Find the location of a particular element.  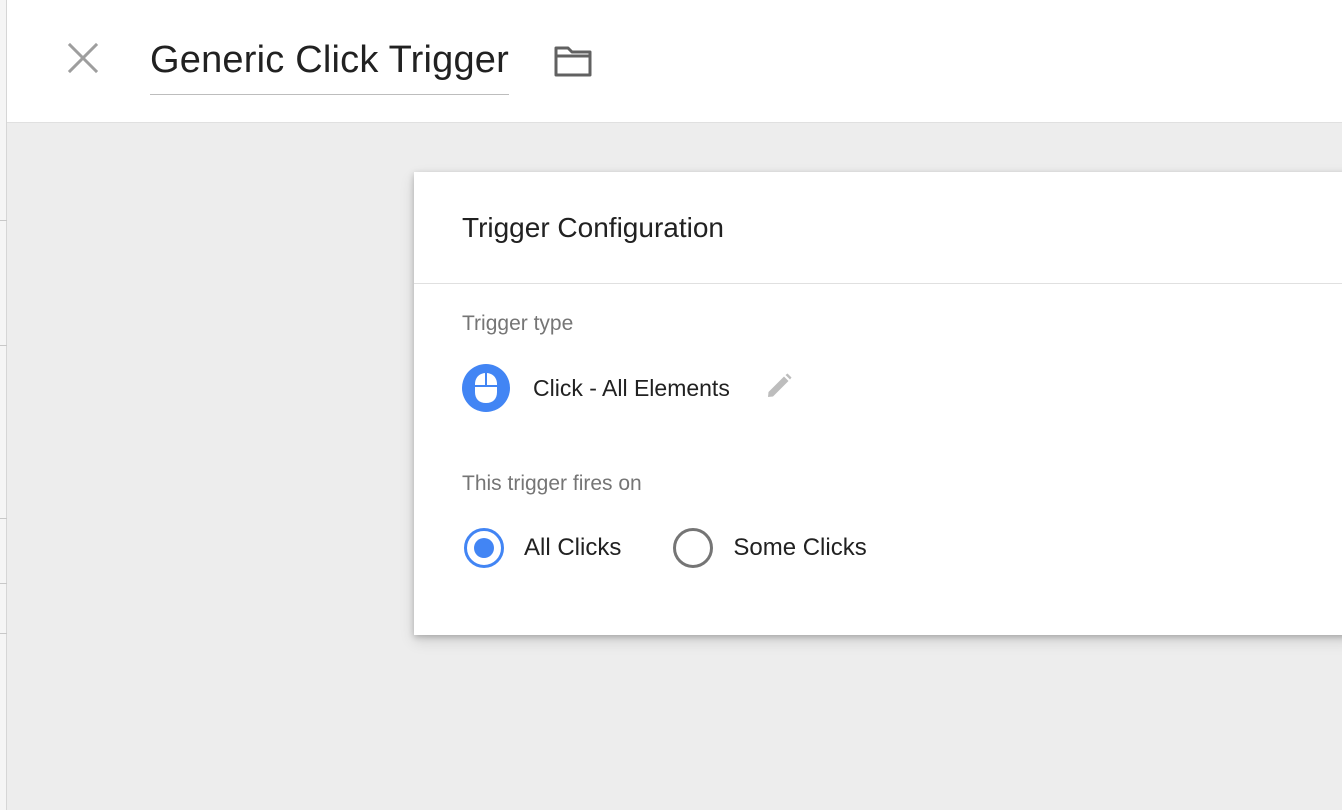

mouse-icon is located at coordinates (486, 388).